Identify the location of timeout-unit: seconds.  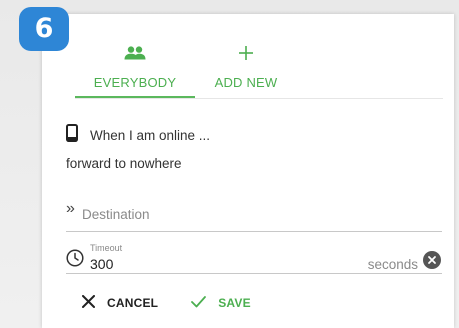
(392, 264).